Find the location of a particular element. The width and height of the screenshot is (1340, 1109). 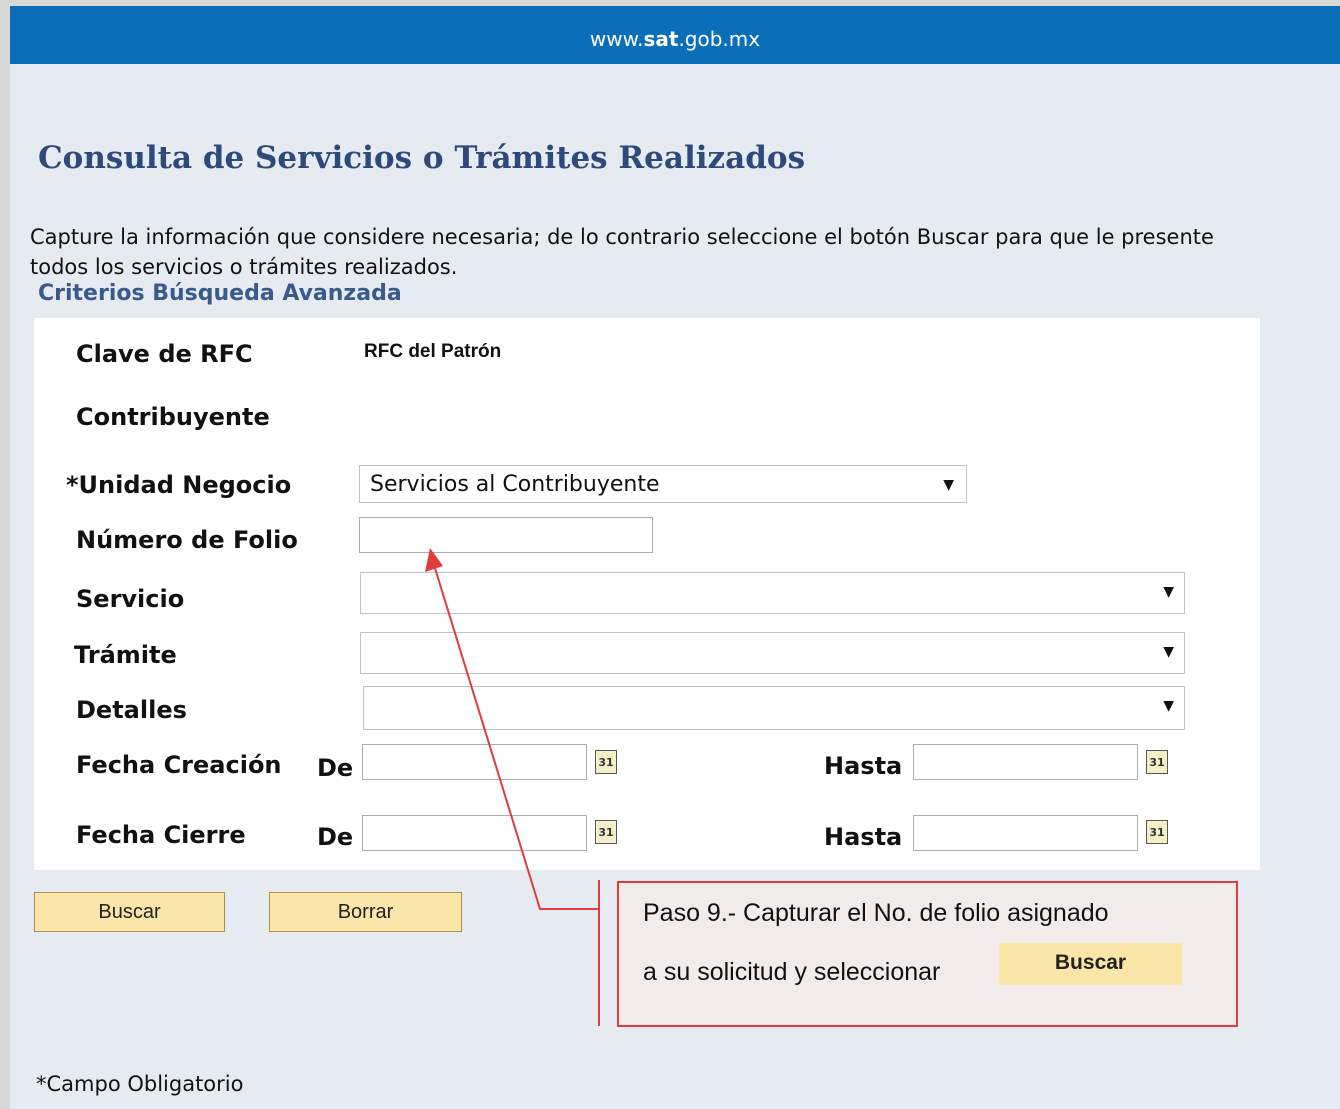

creacion-de-input is located at coordinates (474, 762).